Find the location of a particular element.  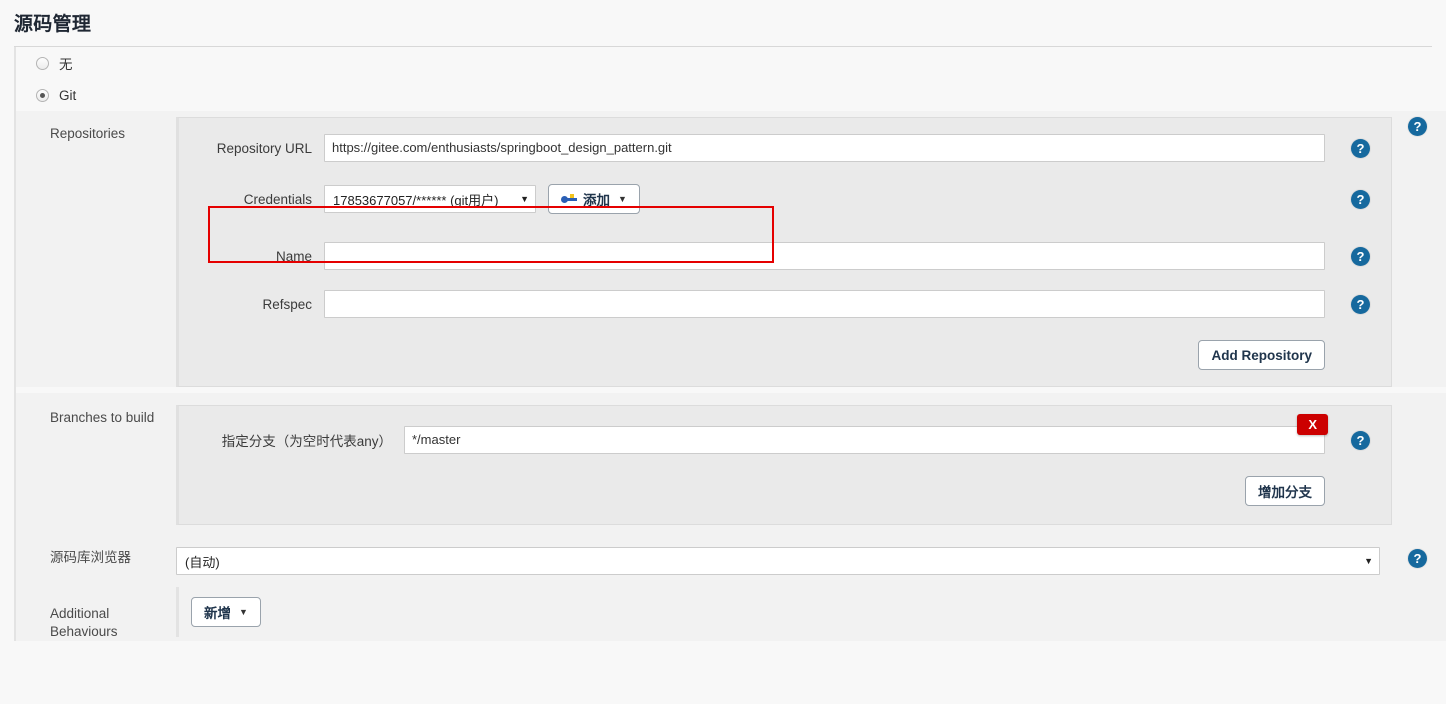

credentials-label: Credentials is located at coordinates (277, 199).